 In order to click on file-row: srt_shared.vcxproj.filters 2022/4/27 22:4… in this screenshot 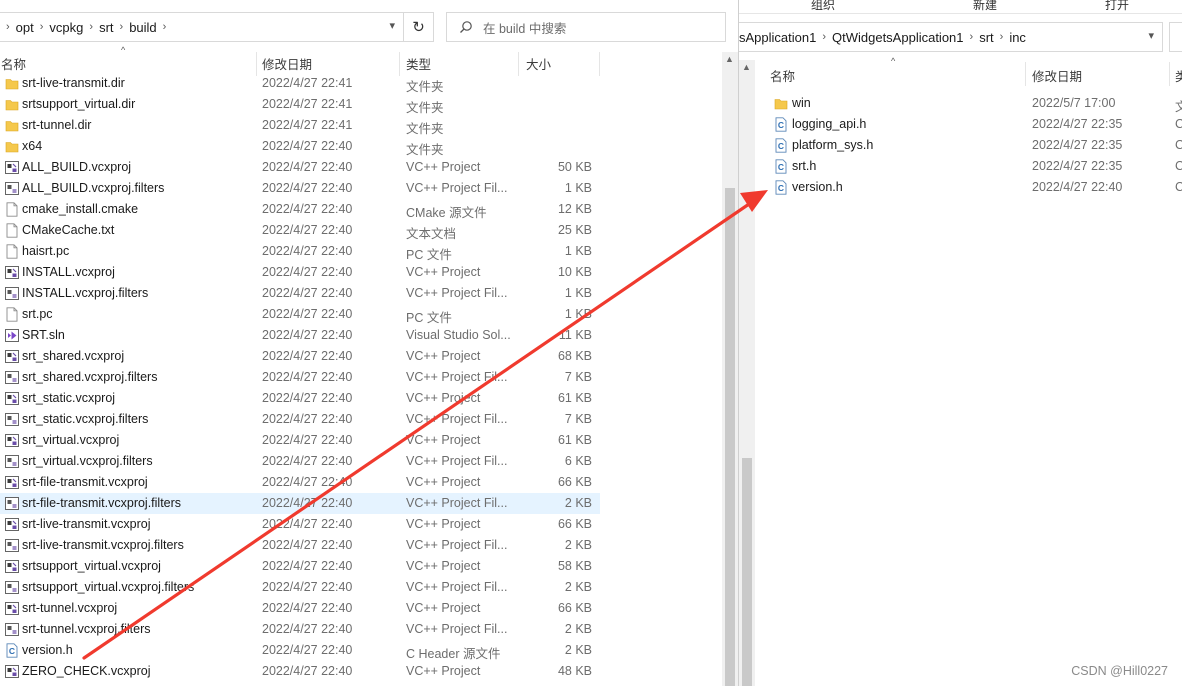, I will do `click(300, 377)`.